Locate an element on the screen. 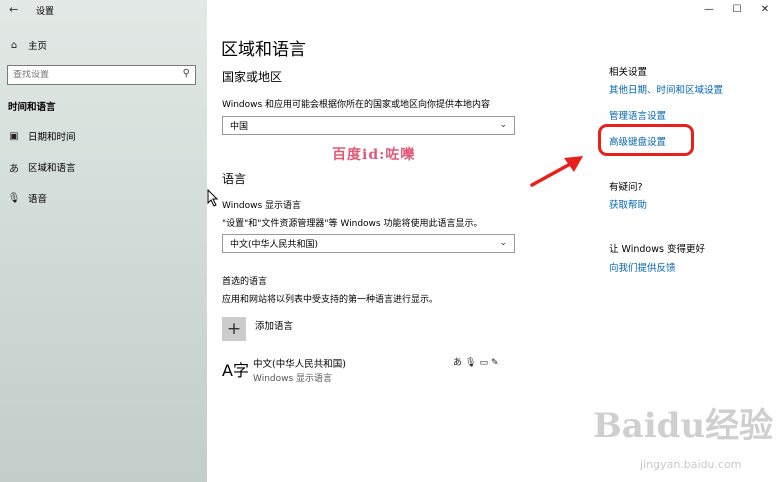 This screenshot has height=482, width=776. display-language-label: Windows 显示语言 is located at coordinates (262, 206).